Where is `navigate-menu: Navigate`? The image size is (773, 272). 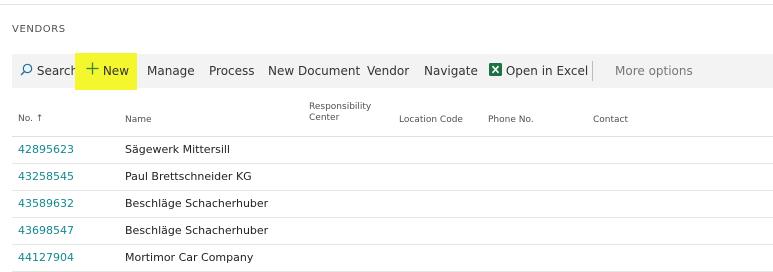
navigate-menu: Navigate is located at coordinates (451, 71).